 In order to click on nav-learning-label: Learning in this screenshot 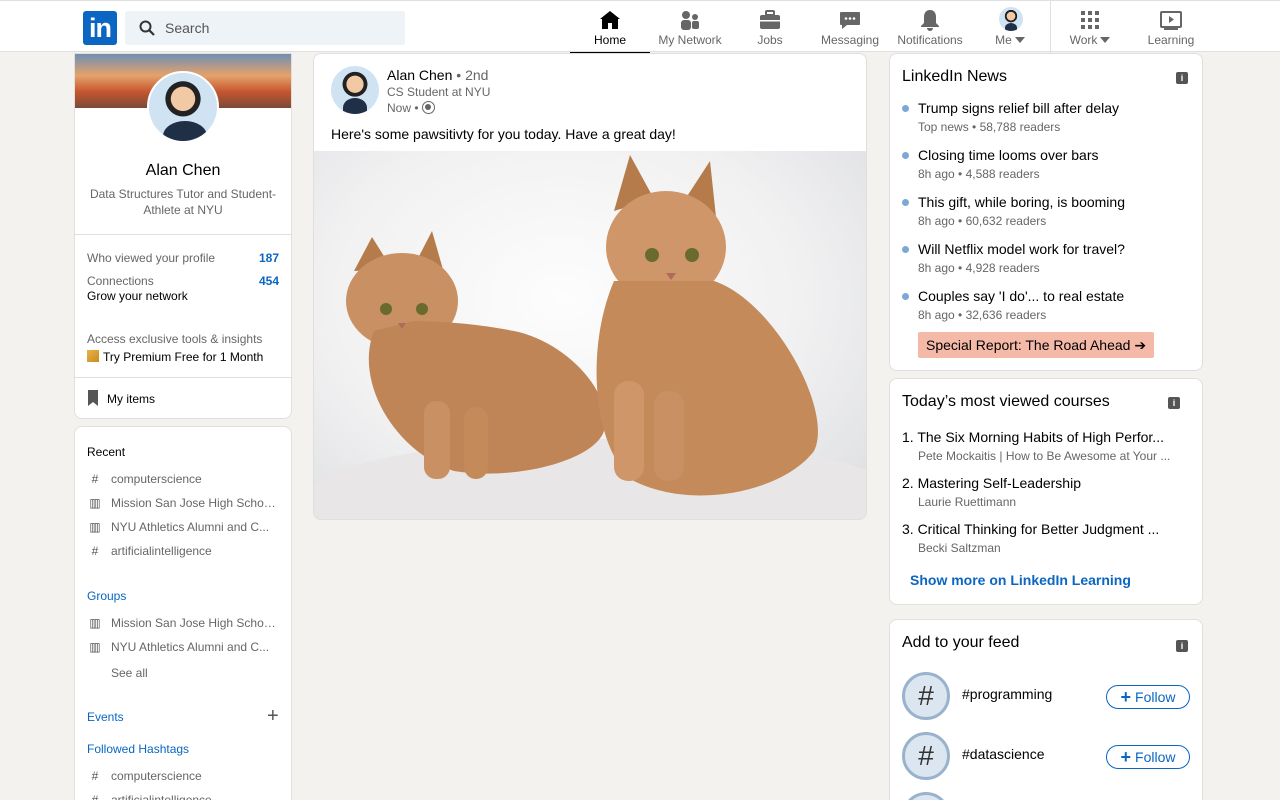, I will do `click(1171, 40)`.